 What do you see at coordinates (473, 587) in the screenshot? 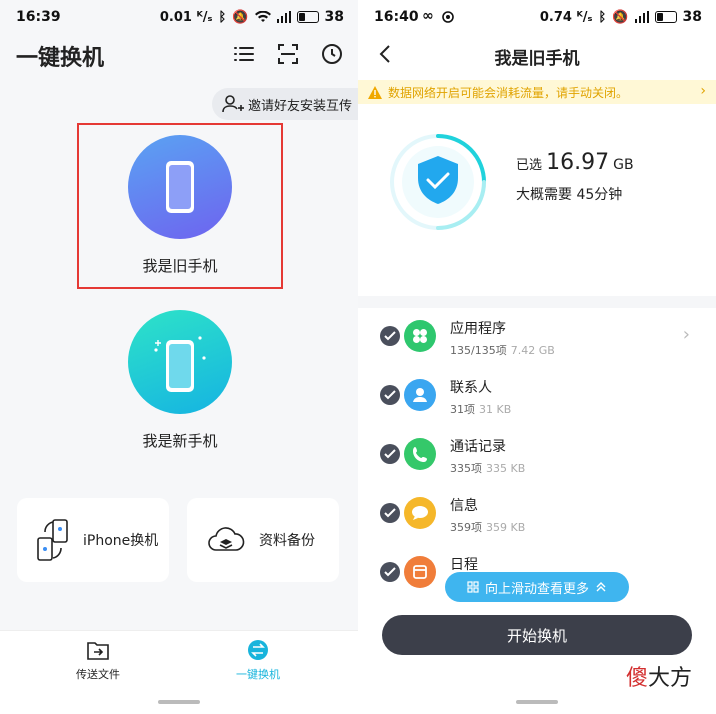
I see `grid-icon` at bounding box center [473, 587].